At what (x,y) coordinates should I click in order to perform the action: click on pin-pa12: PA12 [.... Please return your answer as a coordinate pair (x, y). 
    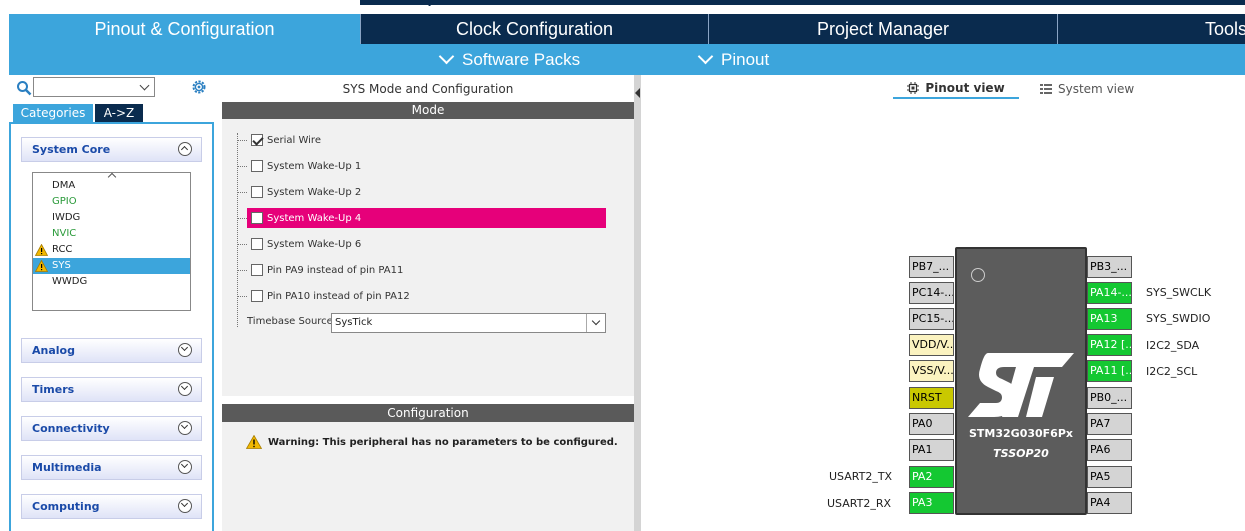
    Looking at the image, I should click on (1109, 345).